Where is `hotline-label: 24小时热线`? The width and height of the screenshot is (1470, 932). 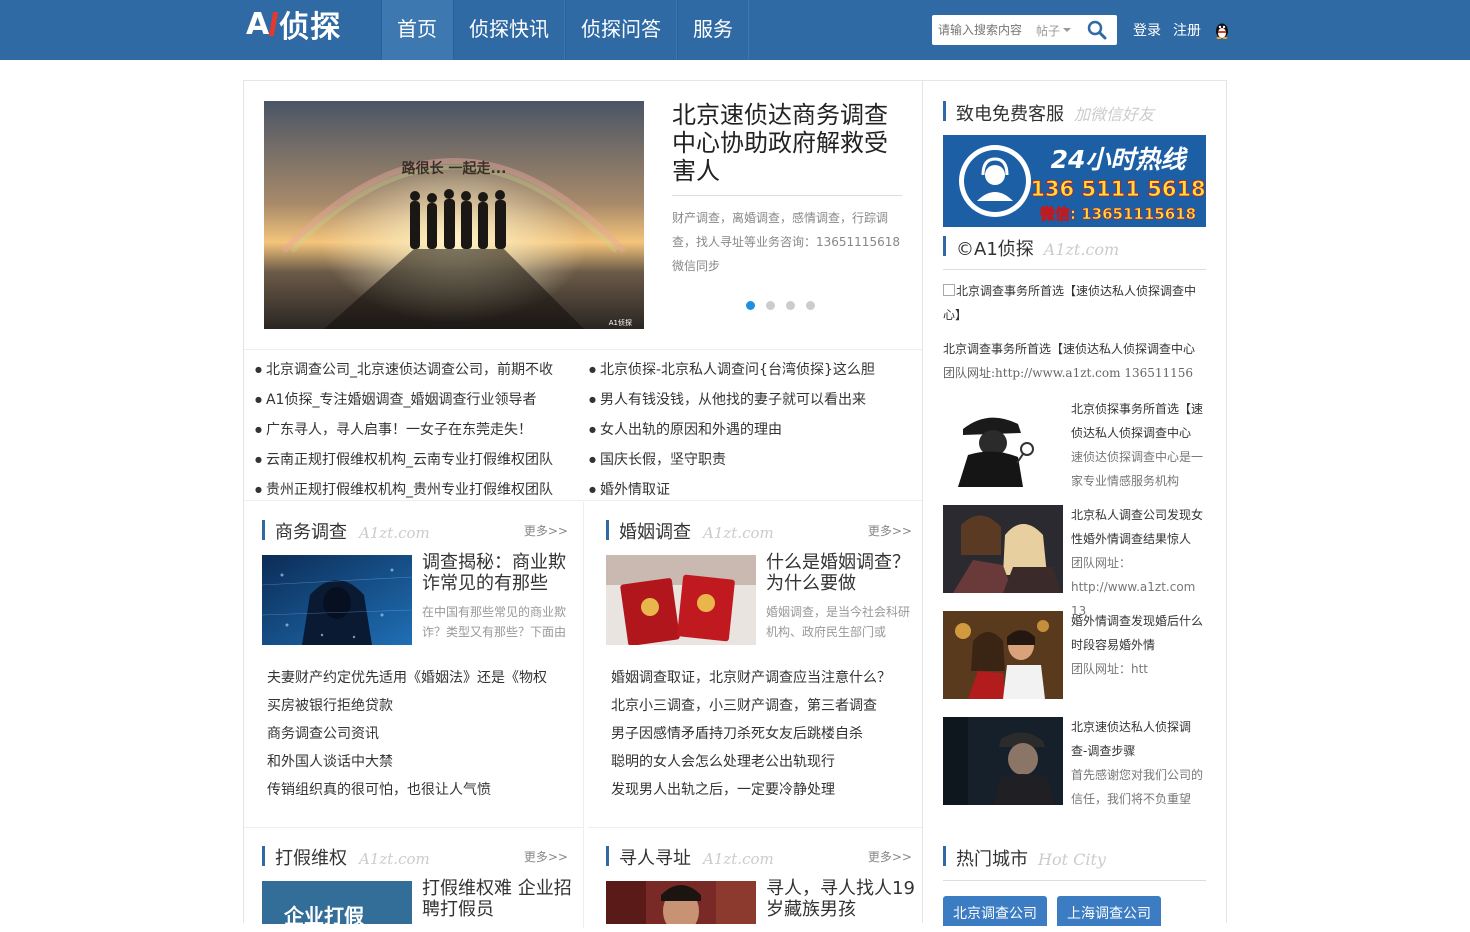
hotline-label: 24小时热线 is located at coordinates (1120, 159).